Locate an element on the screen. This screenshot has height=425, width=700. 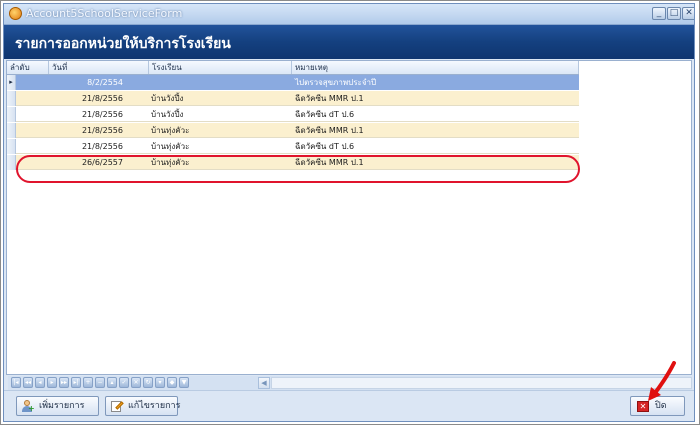
goto-icon: ▼ is located at coordinates (184, 382).